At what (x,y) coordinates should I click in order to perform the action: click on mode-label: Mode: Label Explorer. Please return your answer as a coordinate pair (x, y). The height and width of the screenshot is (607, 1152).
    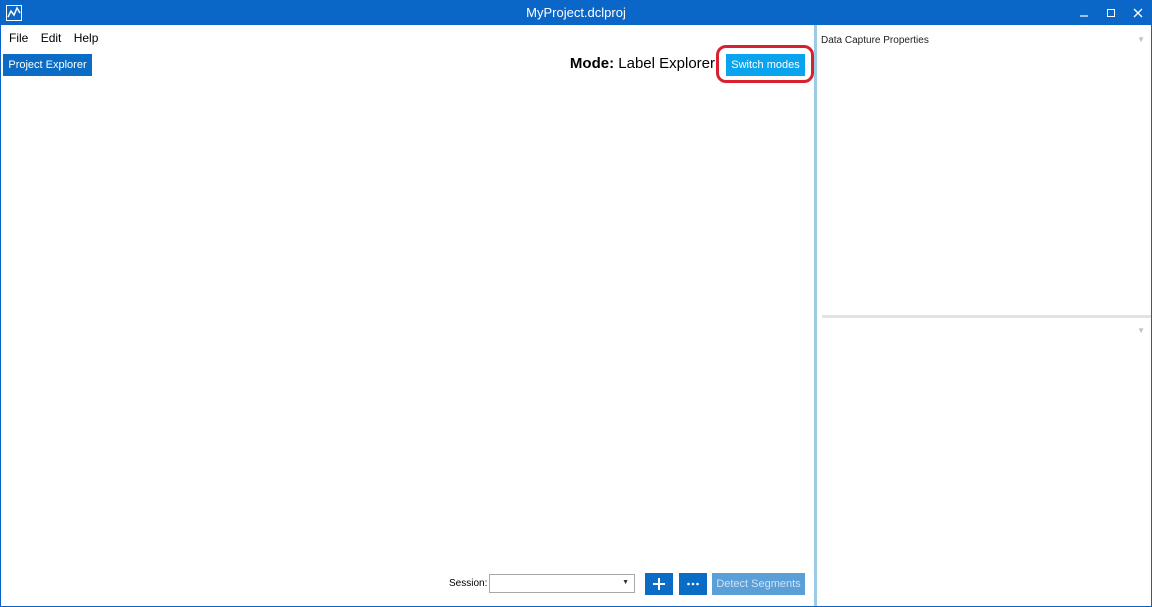
    Looking at the image, I should click on (642, 63).